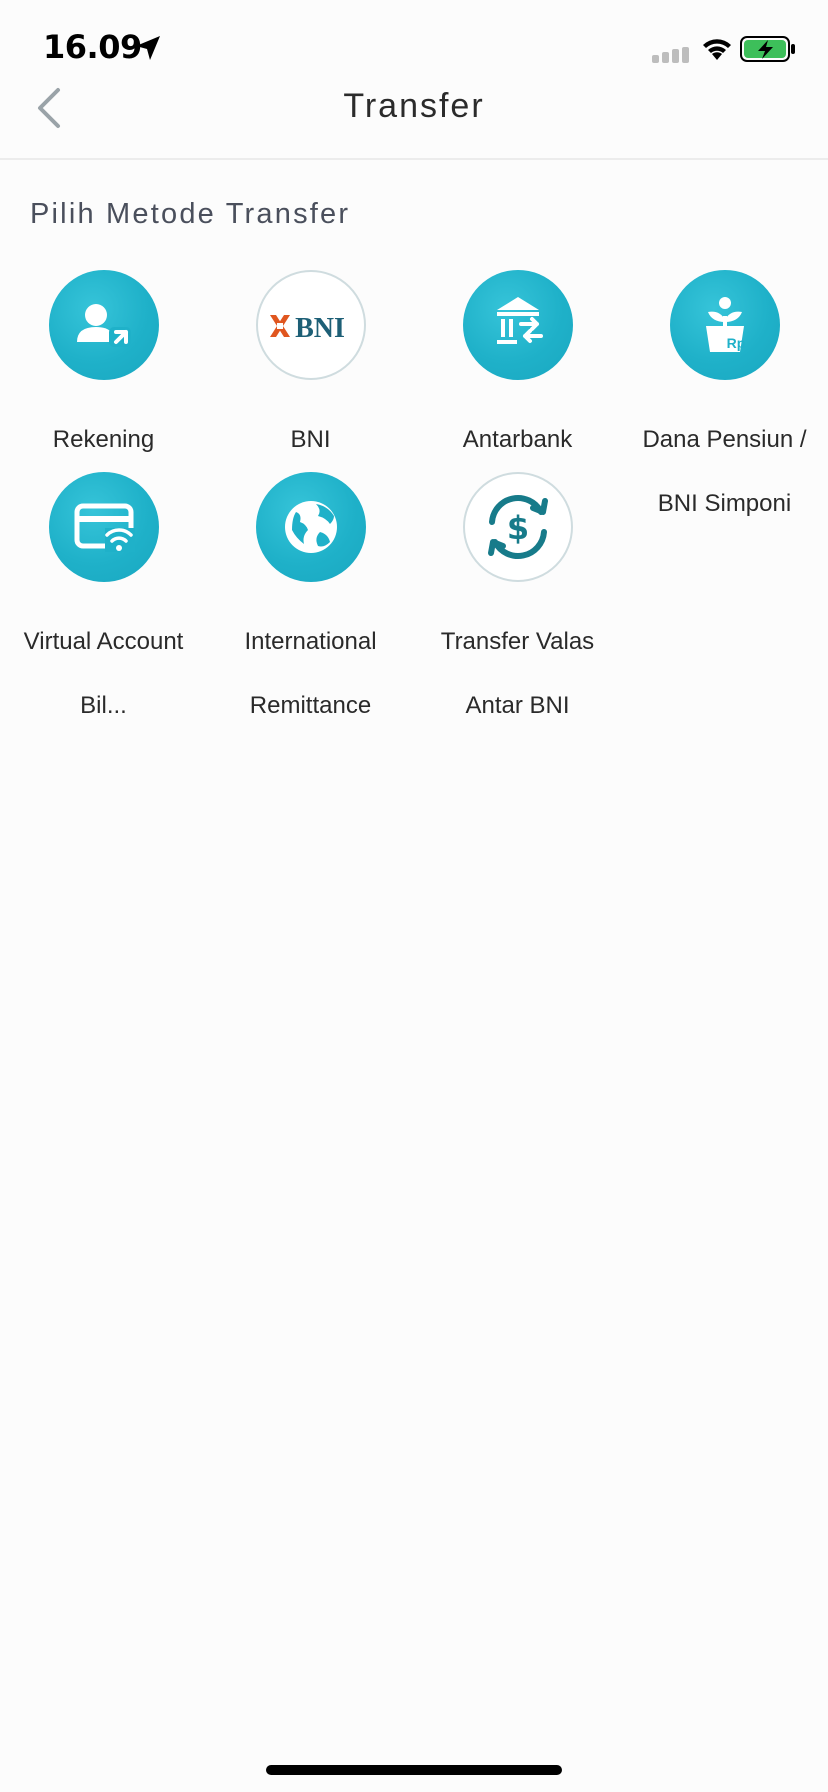 This screenshot has height=1792, width=828. What do you see at coordinates (148, 48) in the screenshot?
I see `location-arrow-icon` at bounding box center [148, 48].